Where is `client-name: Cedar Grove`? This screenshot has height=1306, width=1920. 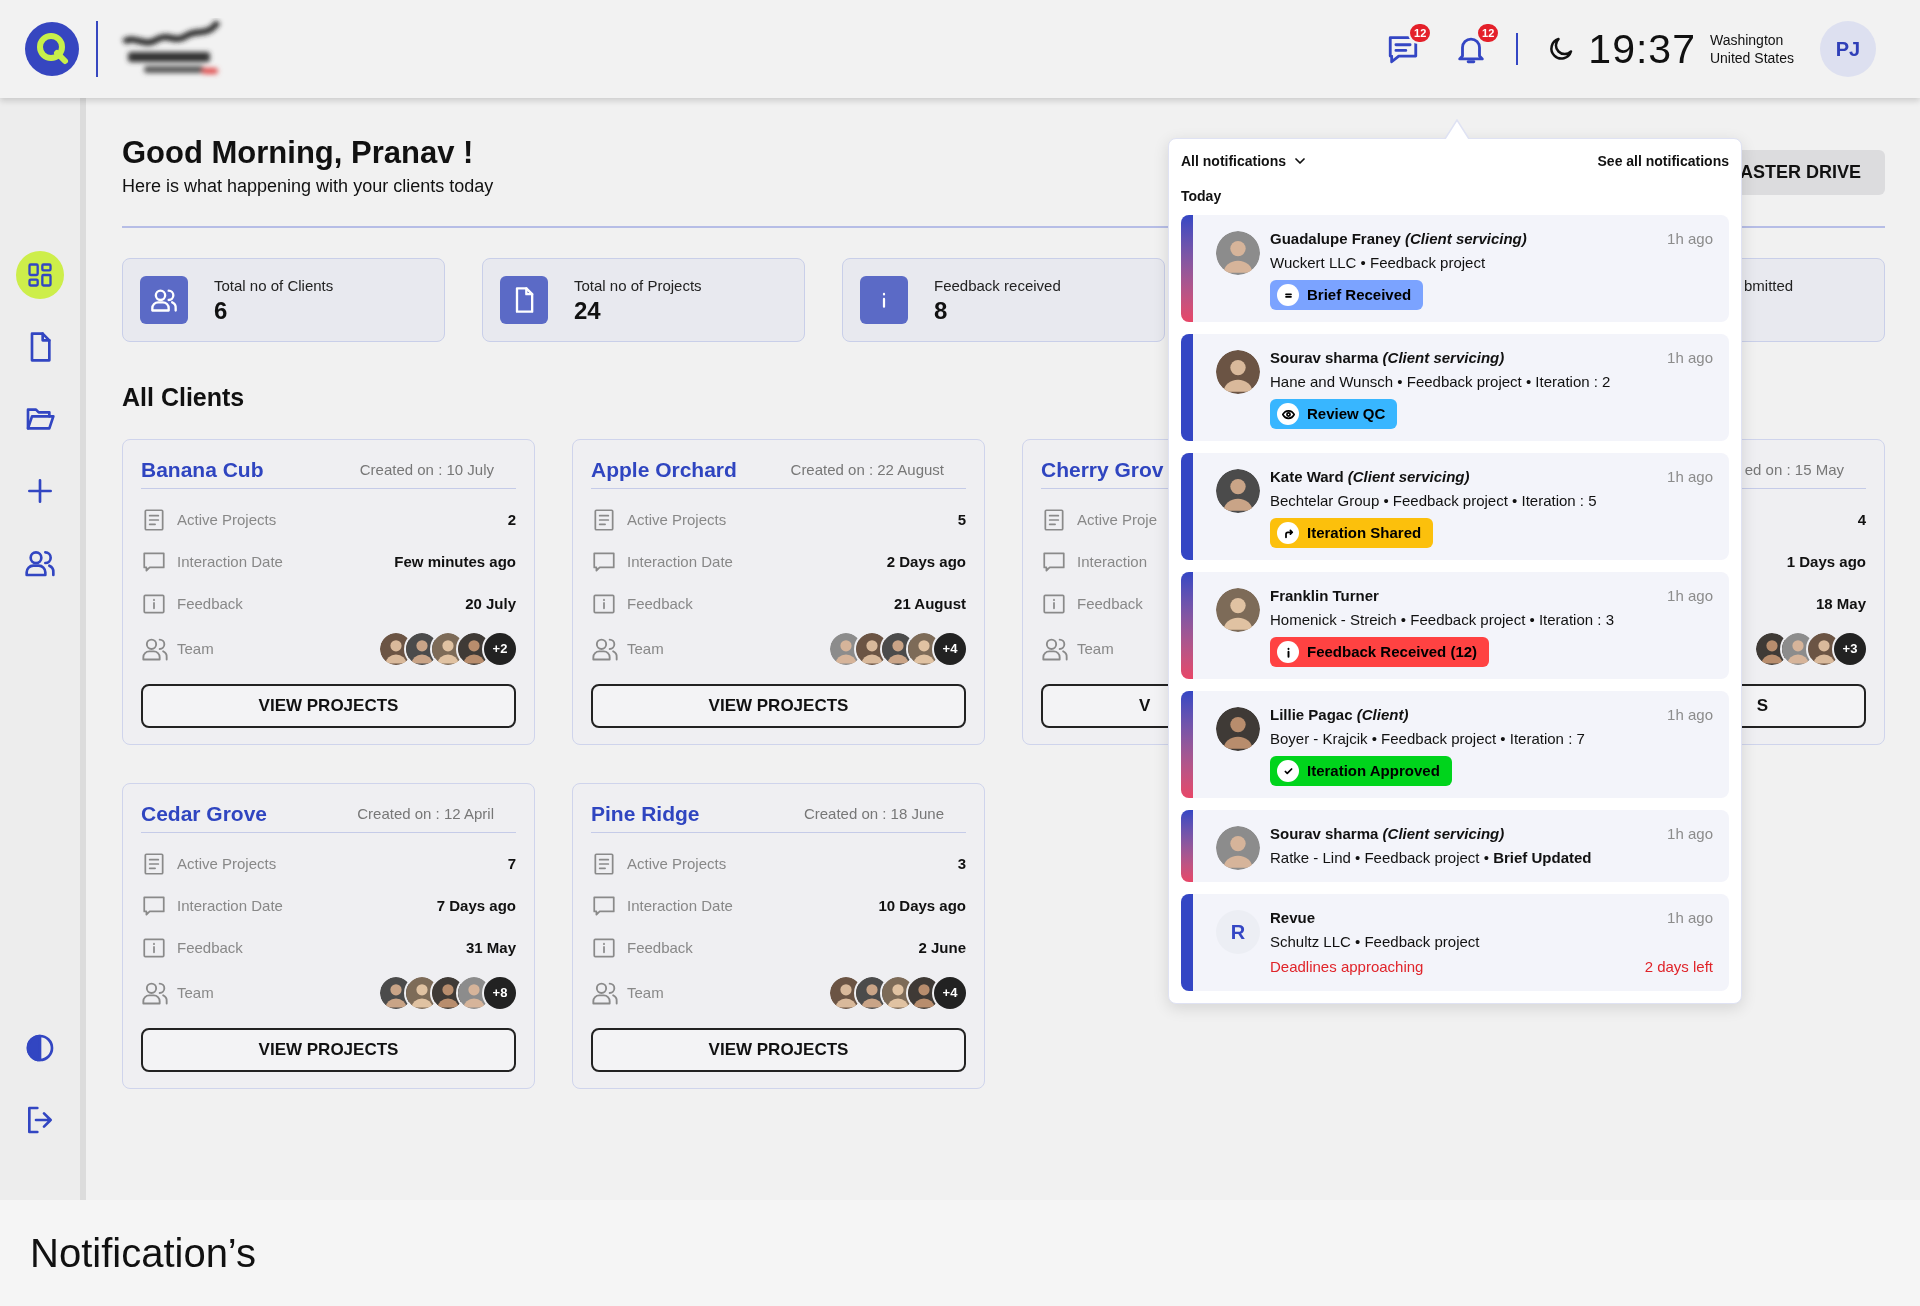
client-name: Cedar Grove is located at coordinates (204, 814).